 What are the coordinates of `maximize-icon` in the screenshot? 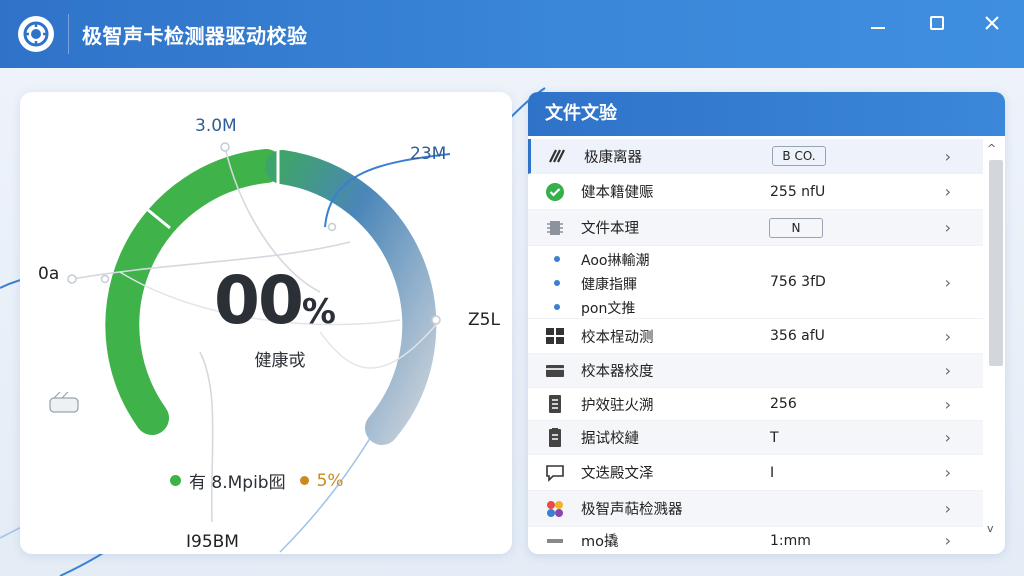 It's located at (937, 23).